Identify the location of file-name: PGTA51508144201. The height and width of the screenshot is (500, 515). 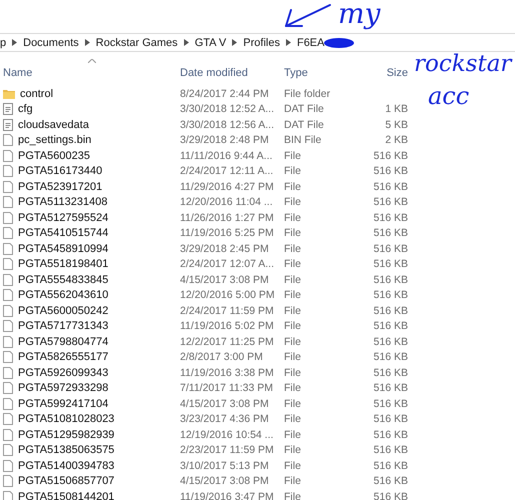
(66, 495).